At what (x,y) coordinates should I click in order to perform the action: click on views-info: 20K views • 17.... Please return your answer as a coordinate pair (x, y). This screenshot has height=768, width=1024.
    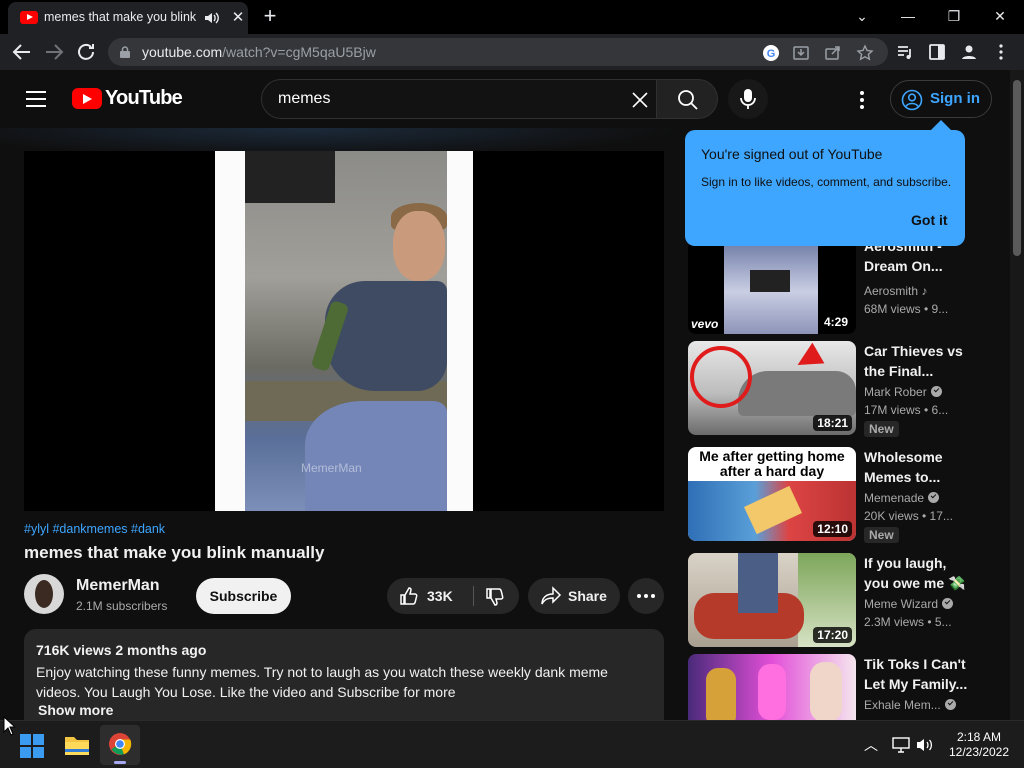
    Looking at the image, I should click on (908, 516).